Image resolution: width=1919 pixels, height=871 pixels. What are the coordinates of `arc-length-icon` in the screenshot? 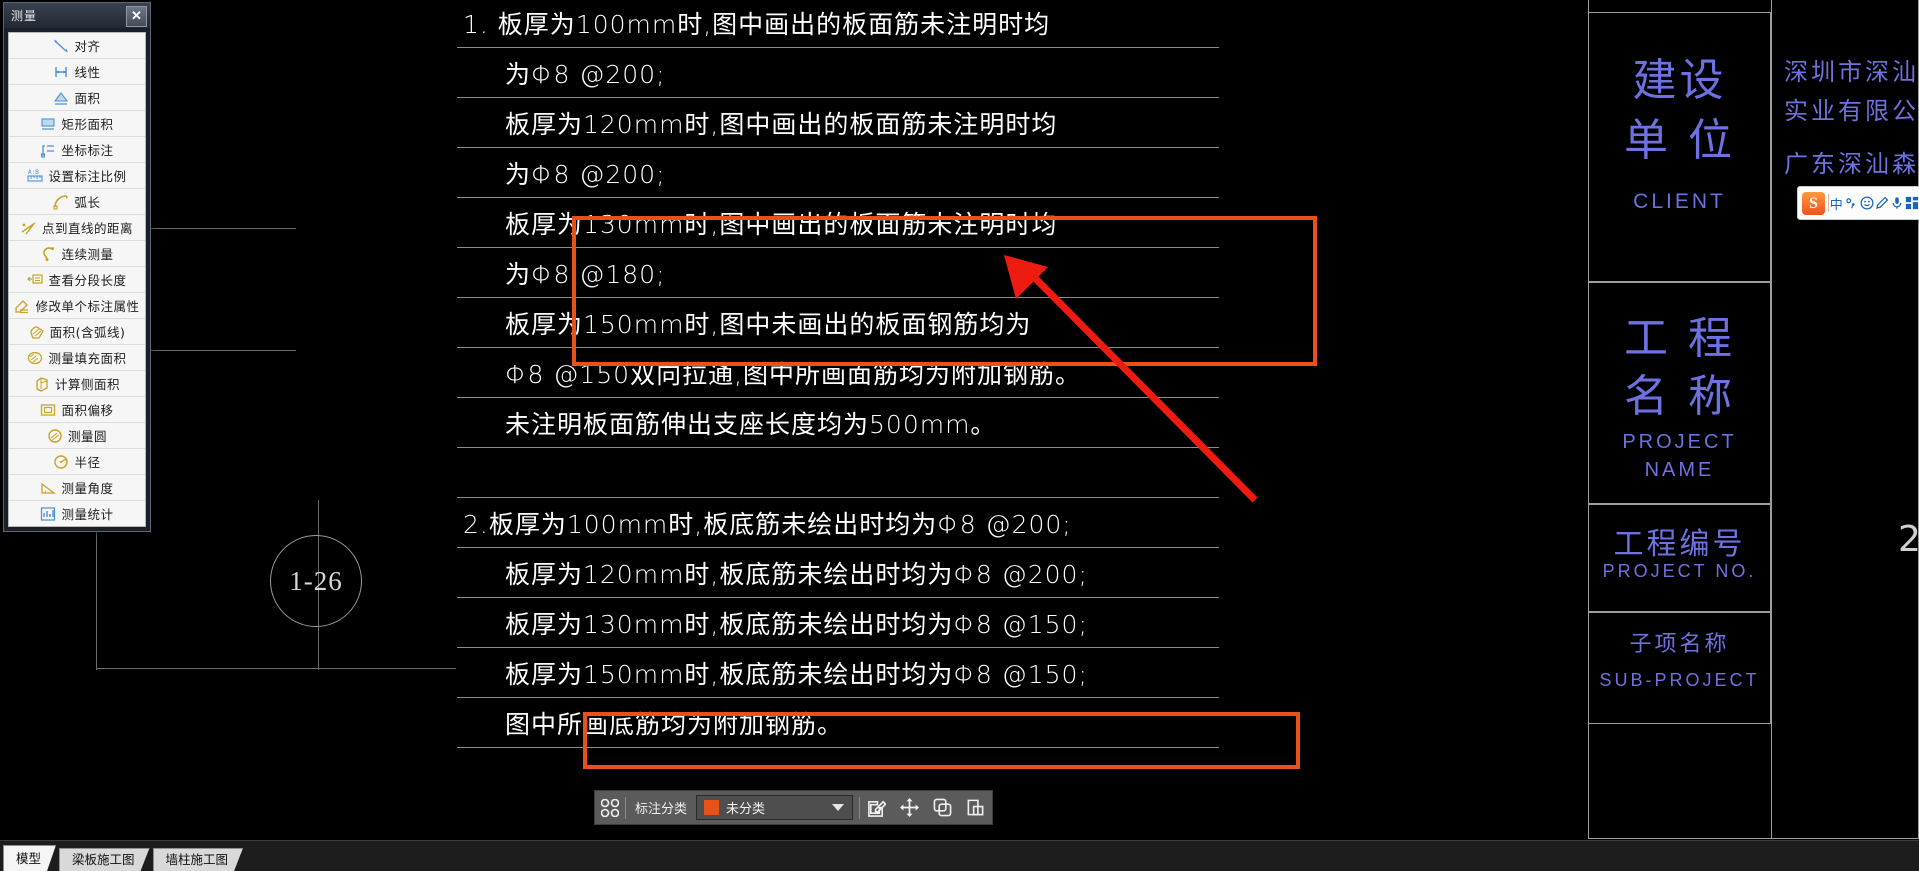 It's located at (61, 202).